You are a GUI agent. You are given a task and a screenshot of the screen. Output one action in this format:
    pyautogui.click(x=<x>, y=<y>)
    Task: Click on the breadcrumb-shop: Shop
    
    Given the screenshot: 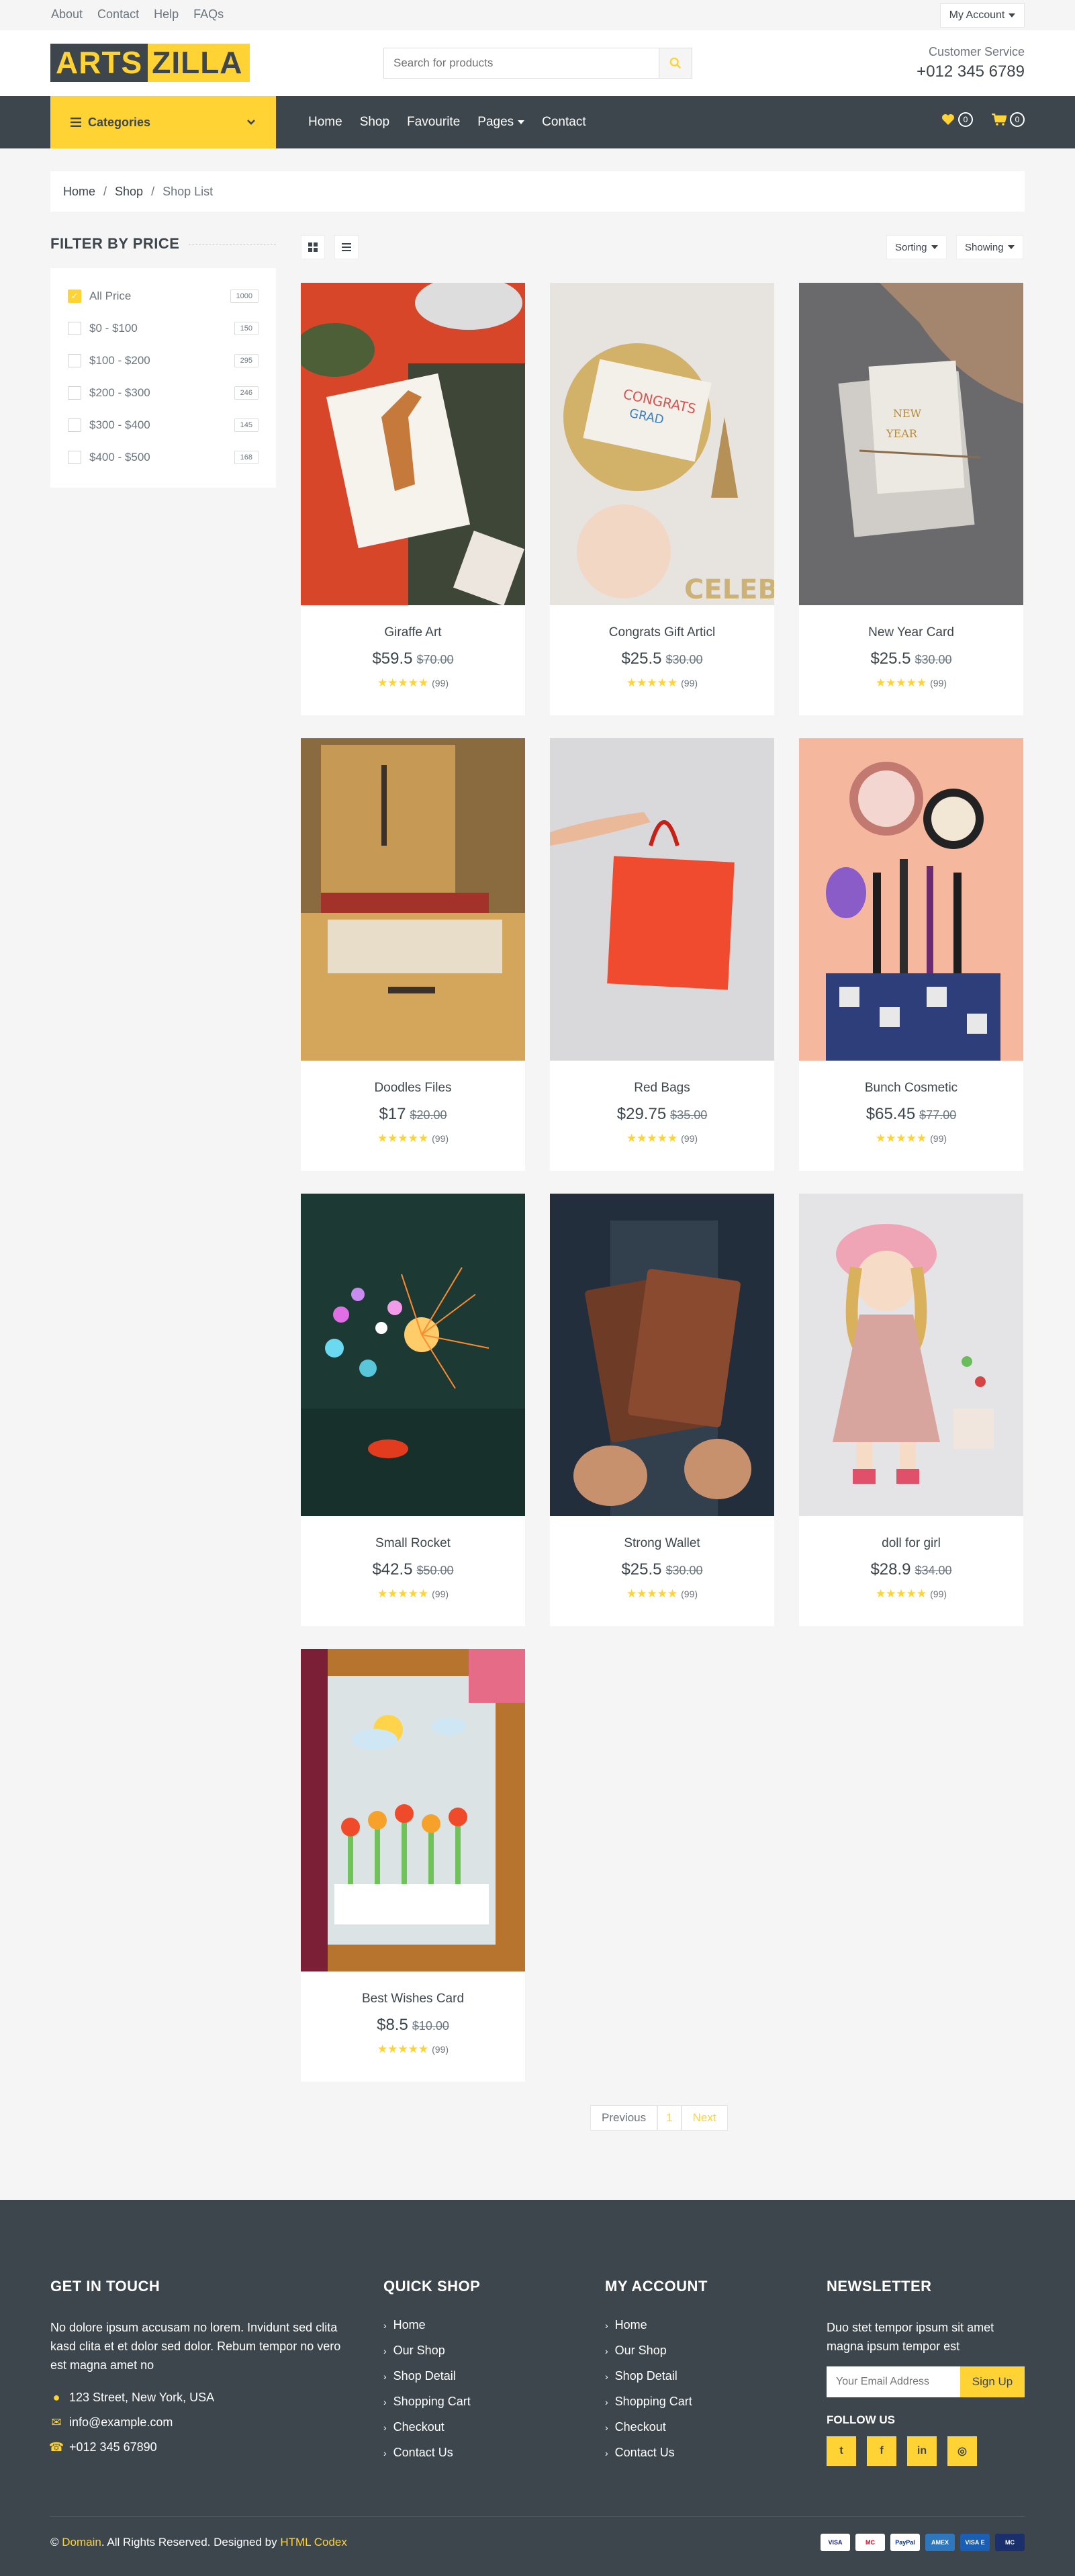 What is the action you would take?
    pyautogui.click(x=129, y=192)
    